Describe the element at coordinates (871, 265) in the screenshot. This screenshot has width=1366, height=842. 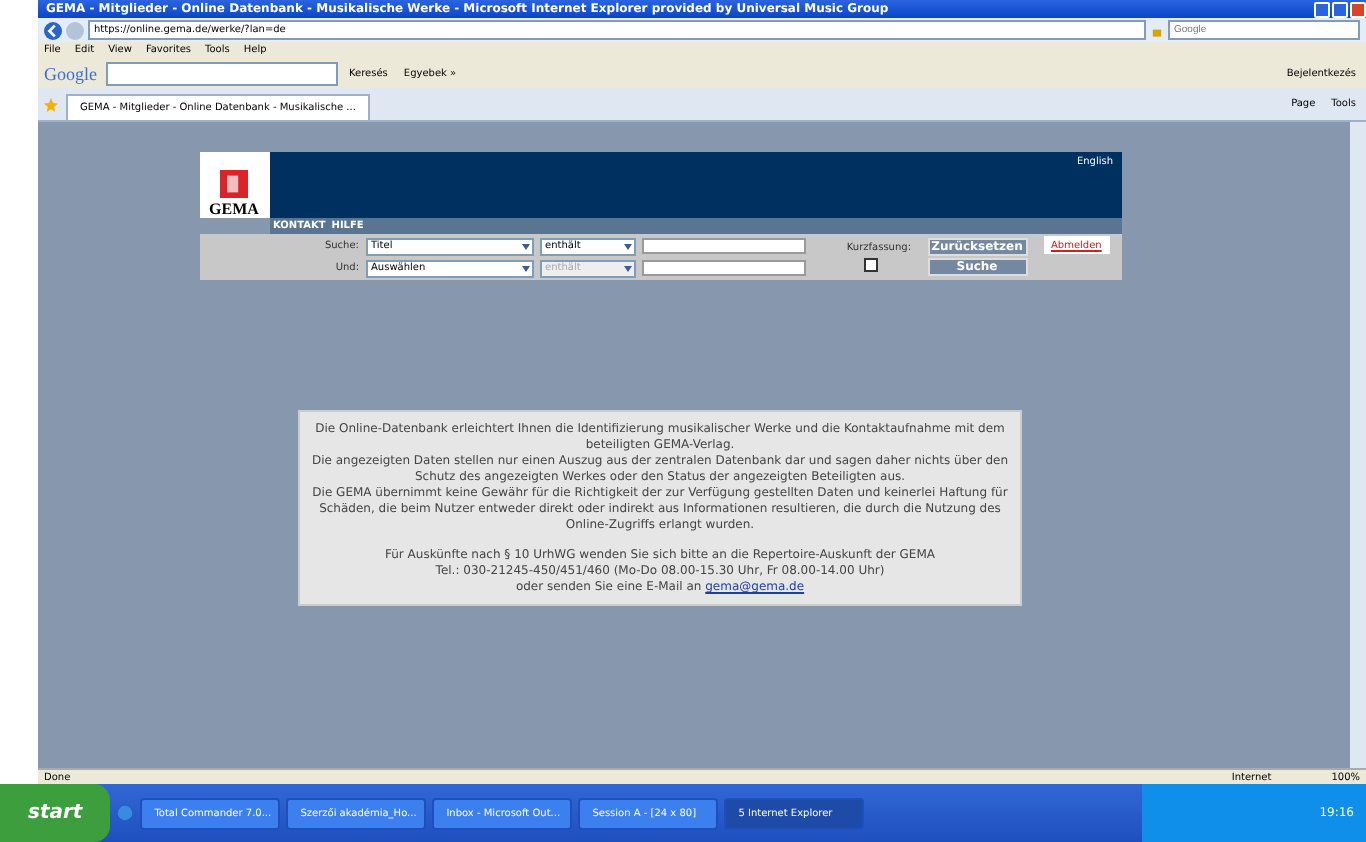
I see `short-form-checkbox` at that location.